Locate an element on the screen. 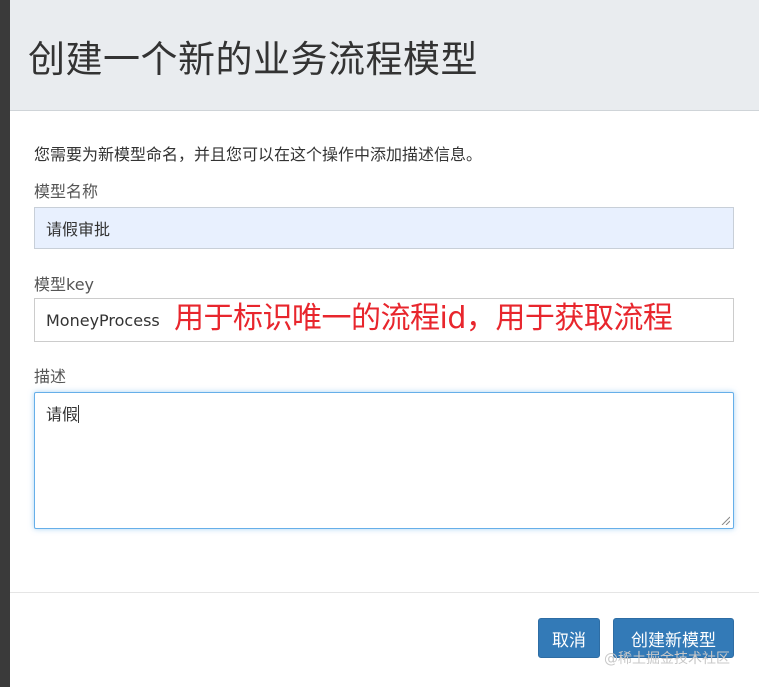 The height and width of the screenshot is (687, 759). model-name-label: 模型名称 is located at coordinates (66, 191).